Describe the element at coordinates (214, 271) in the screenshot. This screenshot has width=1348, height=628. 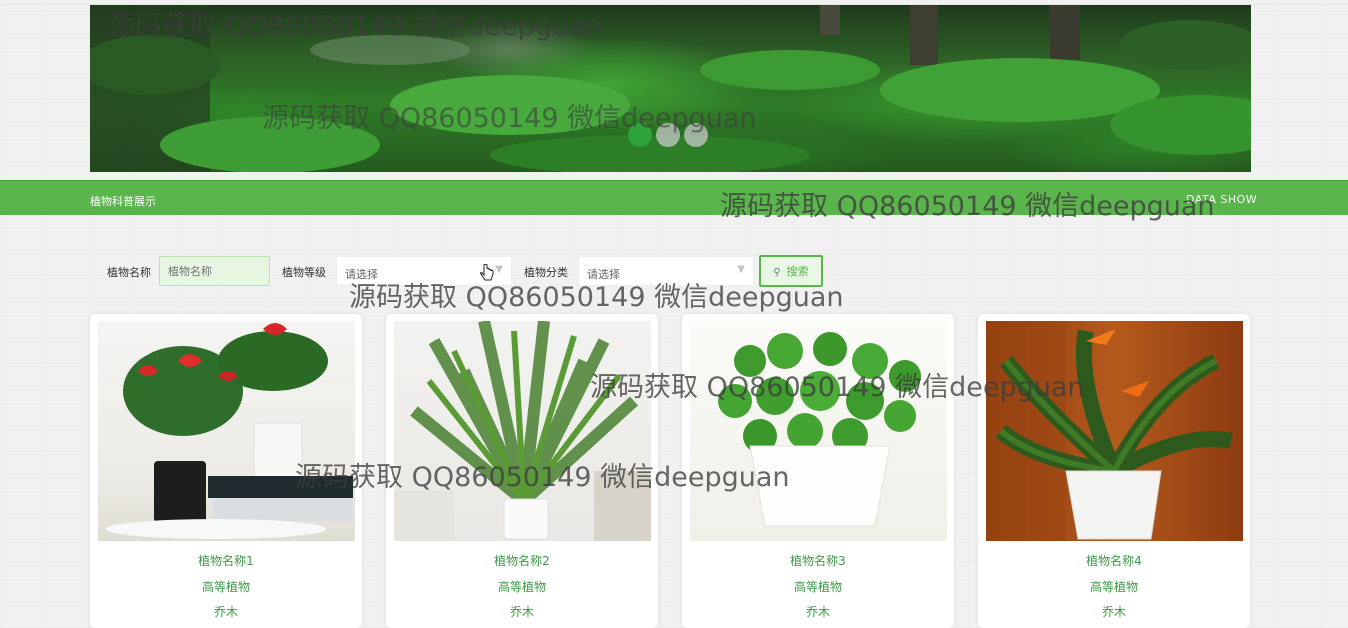
I see `plant-name-input` at that location.